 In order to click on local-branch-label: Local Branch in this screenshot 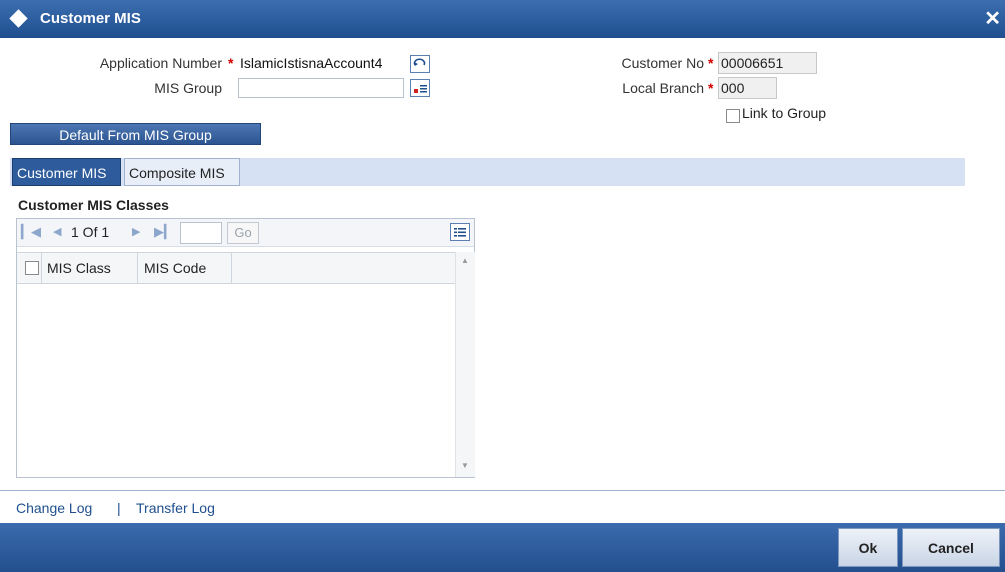, I will do `click(663, 88)`.